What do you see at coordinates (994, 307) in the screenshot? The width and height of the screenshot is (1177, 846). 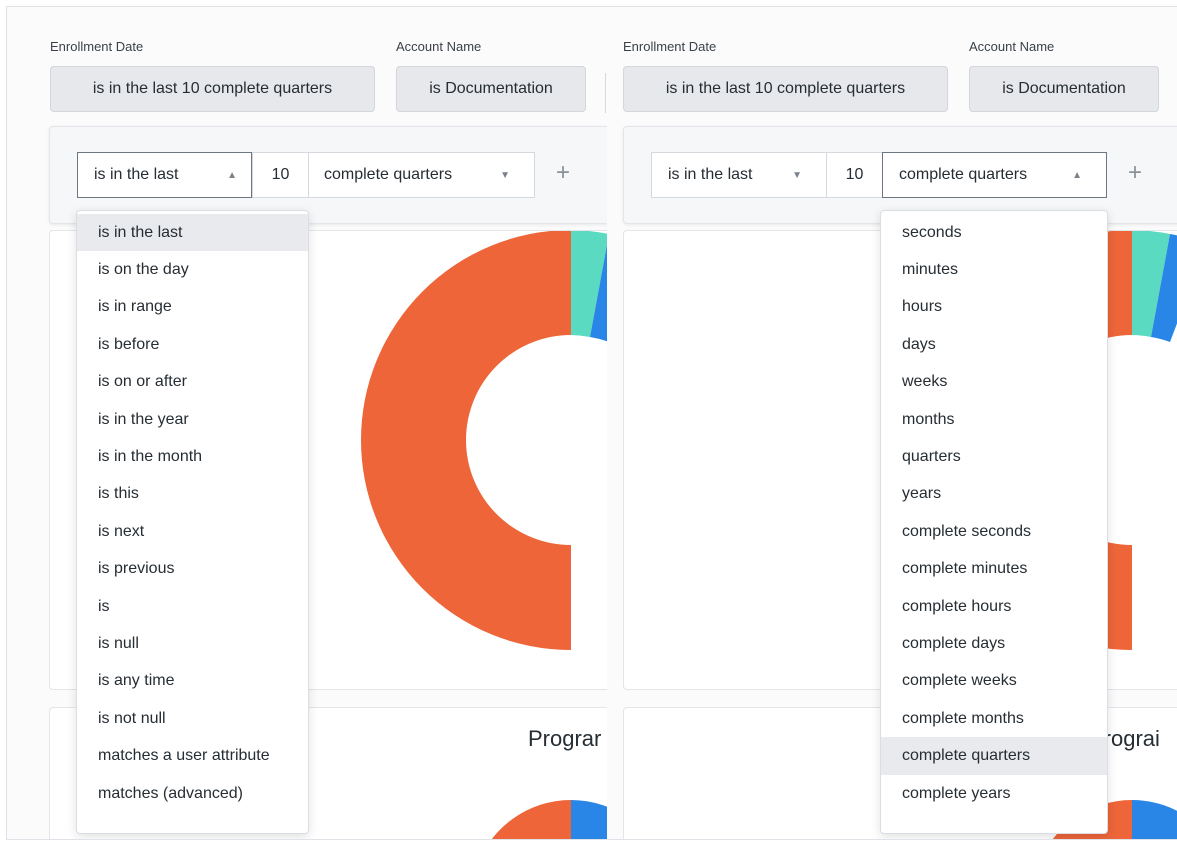 I see `unit-option: hours` at bounding box center [994, 307].